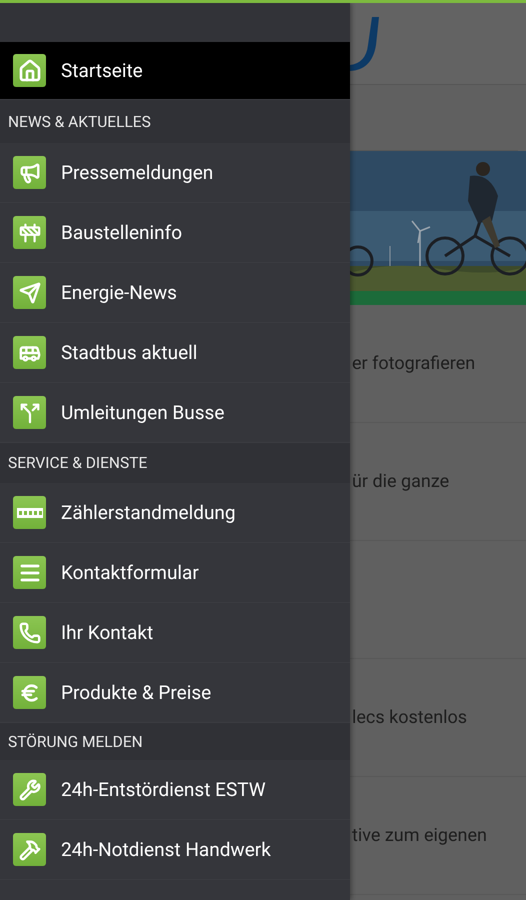  I want to click on euro-icon, so click(29, 692).